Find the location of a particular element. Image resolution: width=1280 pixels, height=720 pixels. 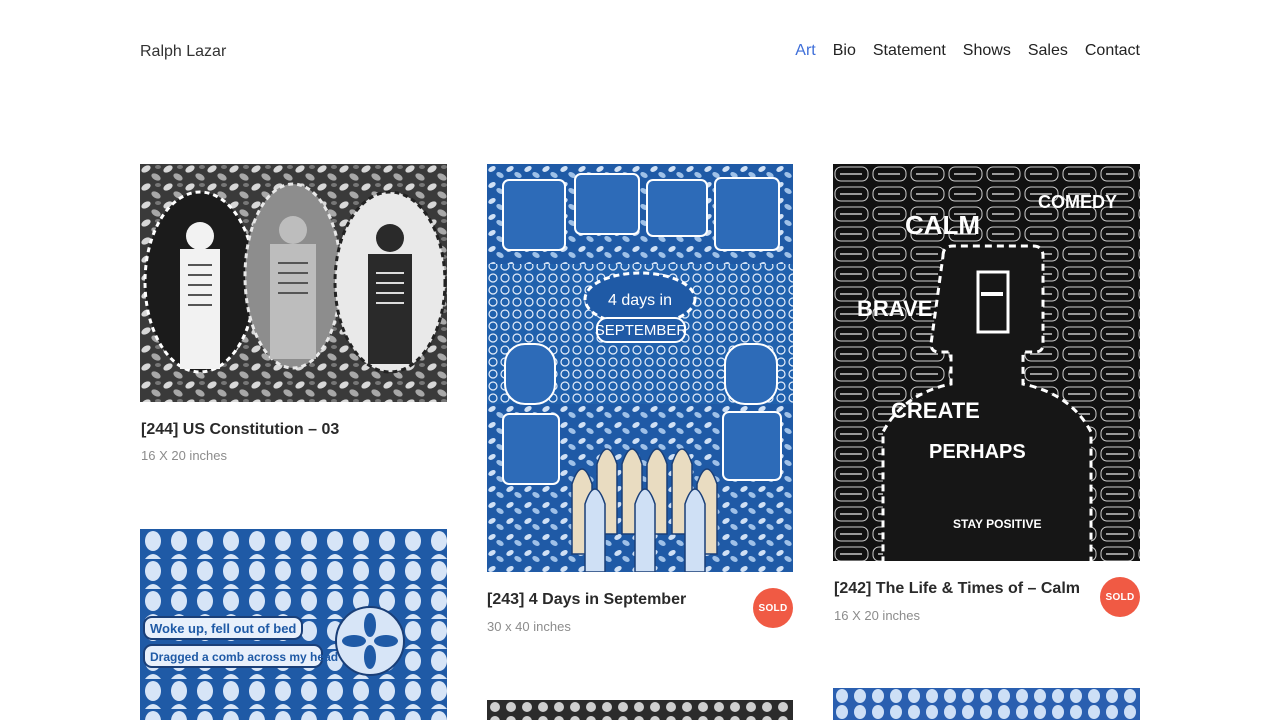

nav-item-art: Art is located at coordinates (805, 51).